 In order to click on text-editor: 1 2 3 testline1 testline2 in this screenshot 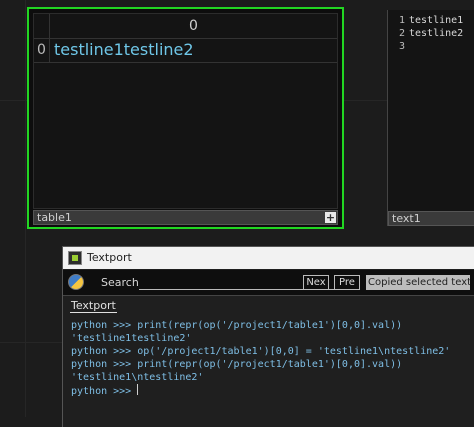, I will do `click(431, 110)`.